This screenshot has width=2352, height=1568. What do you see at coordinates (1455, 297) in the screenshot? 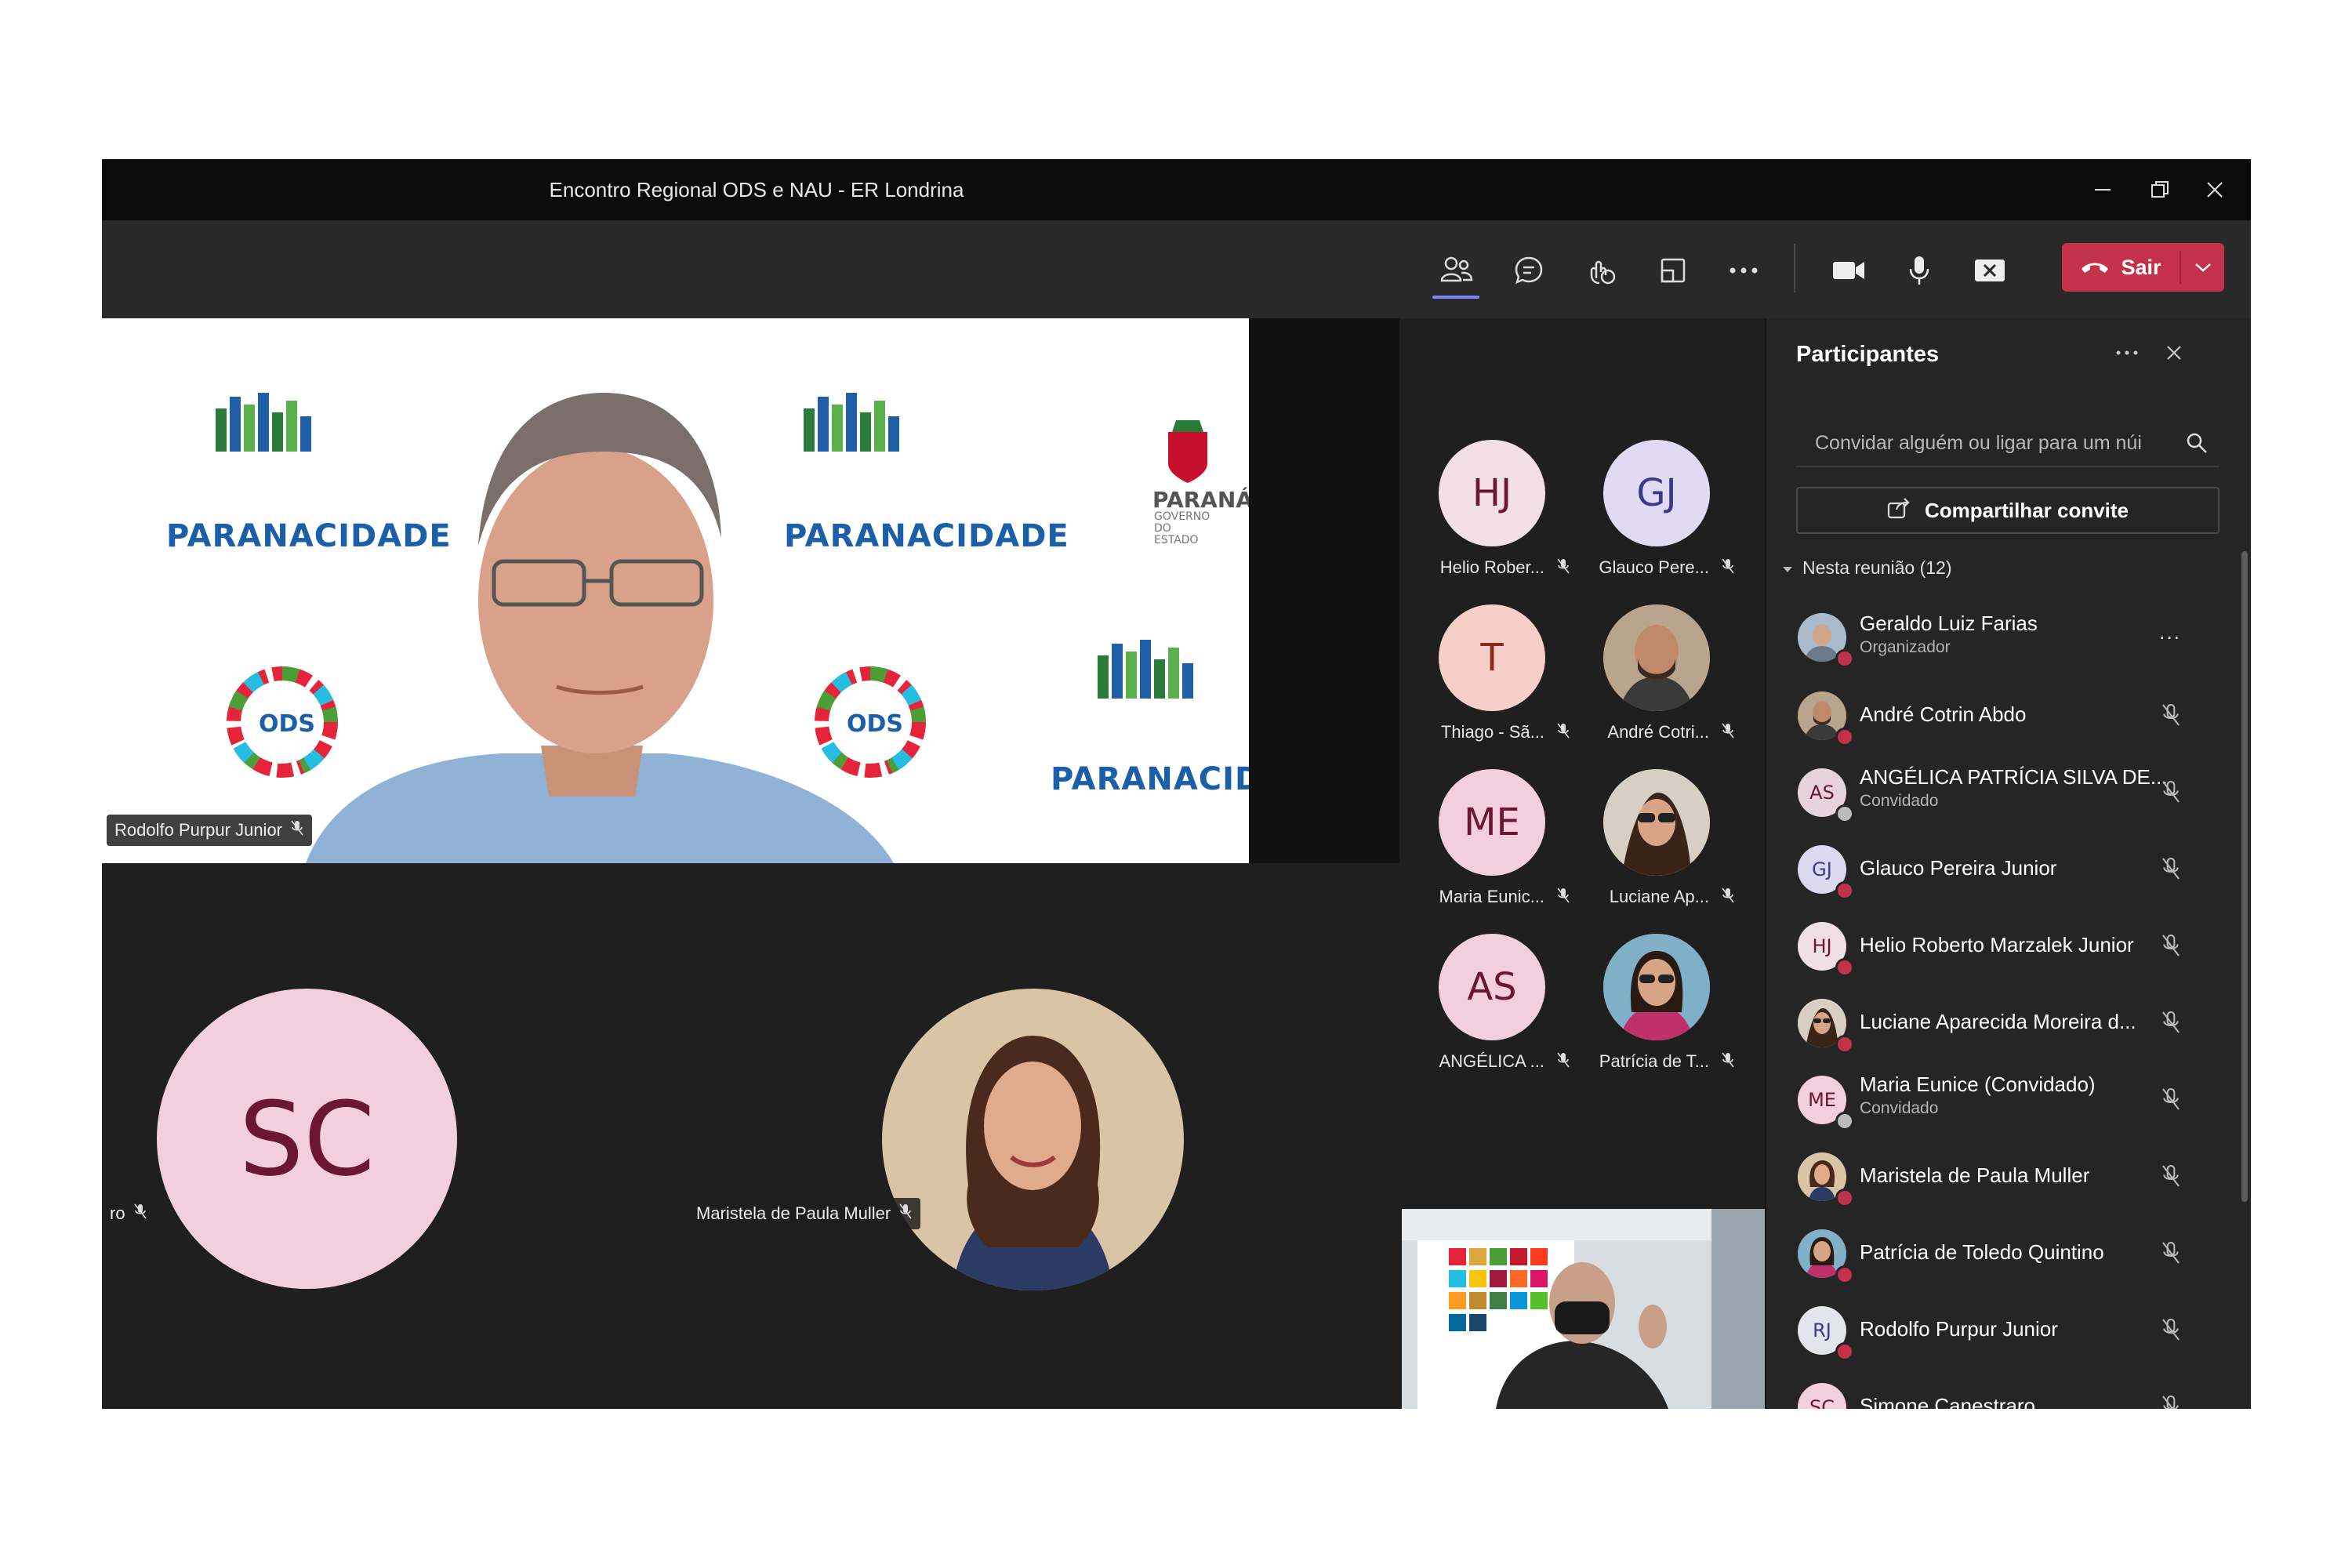
I see `active-tab-indicator` at bounding box center [1455, 297].